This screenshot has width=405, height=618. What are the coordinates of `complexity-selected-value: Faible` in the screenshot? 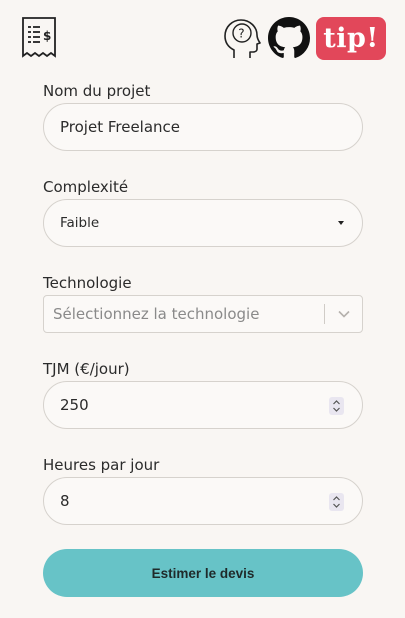 It's located at (80, 223).